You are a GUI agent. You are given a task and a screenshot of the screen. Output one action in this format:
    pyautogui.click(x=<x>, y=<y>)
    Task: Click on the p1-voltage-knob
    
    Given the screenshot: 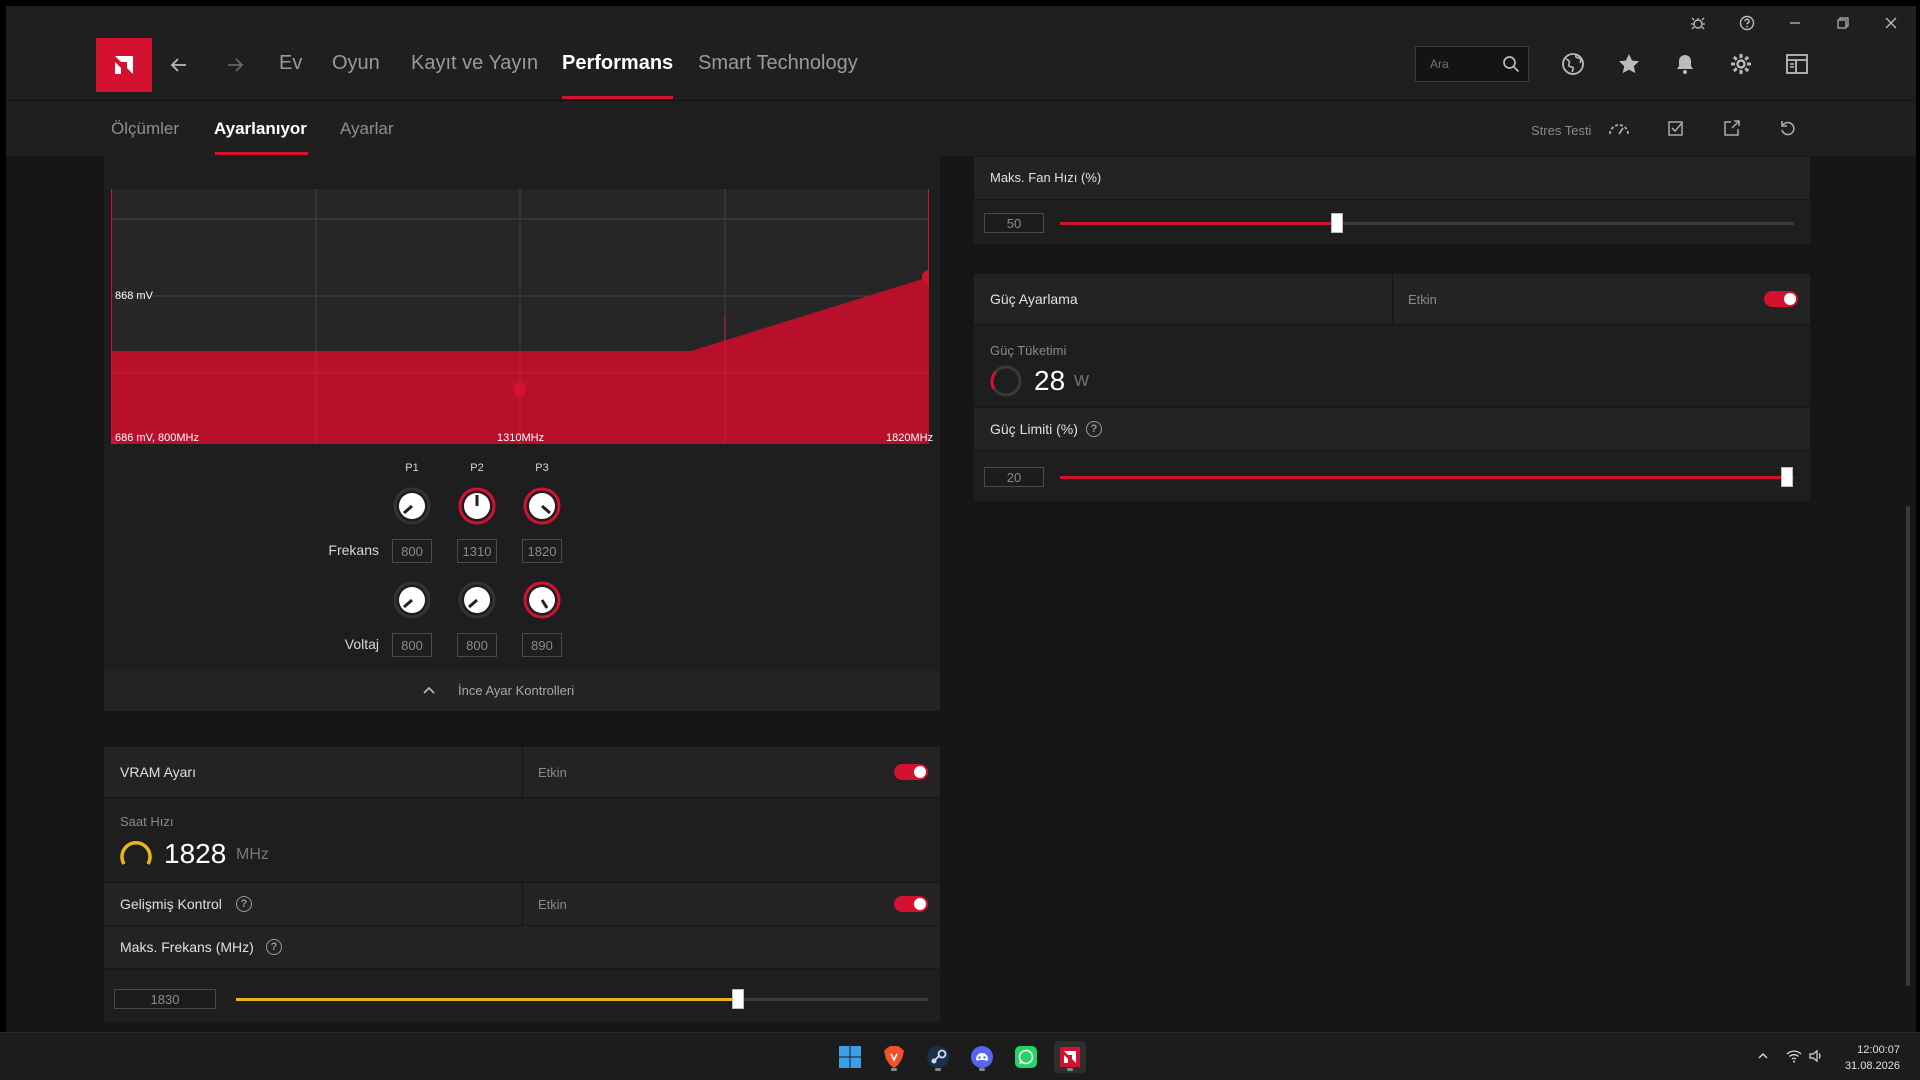 What is the action you would take?
    pyautogui.click(x=412, y=600)
    